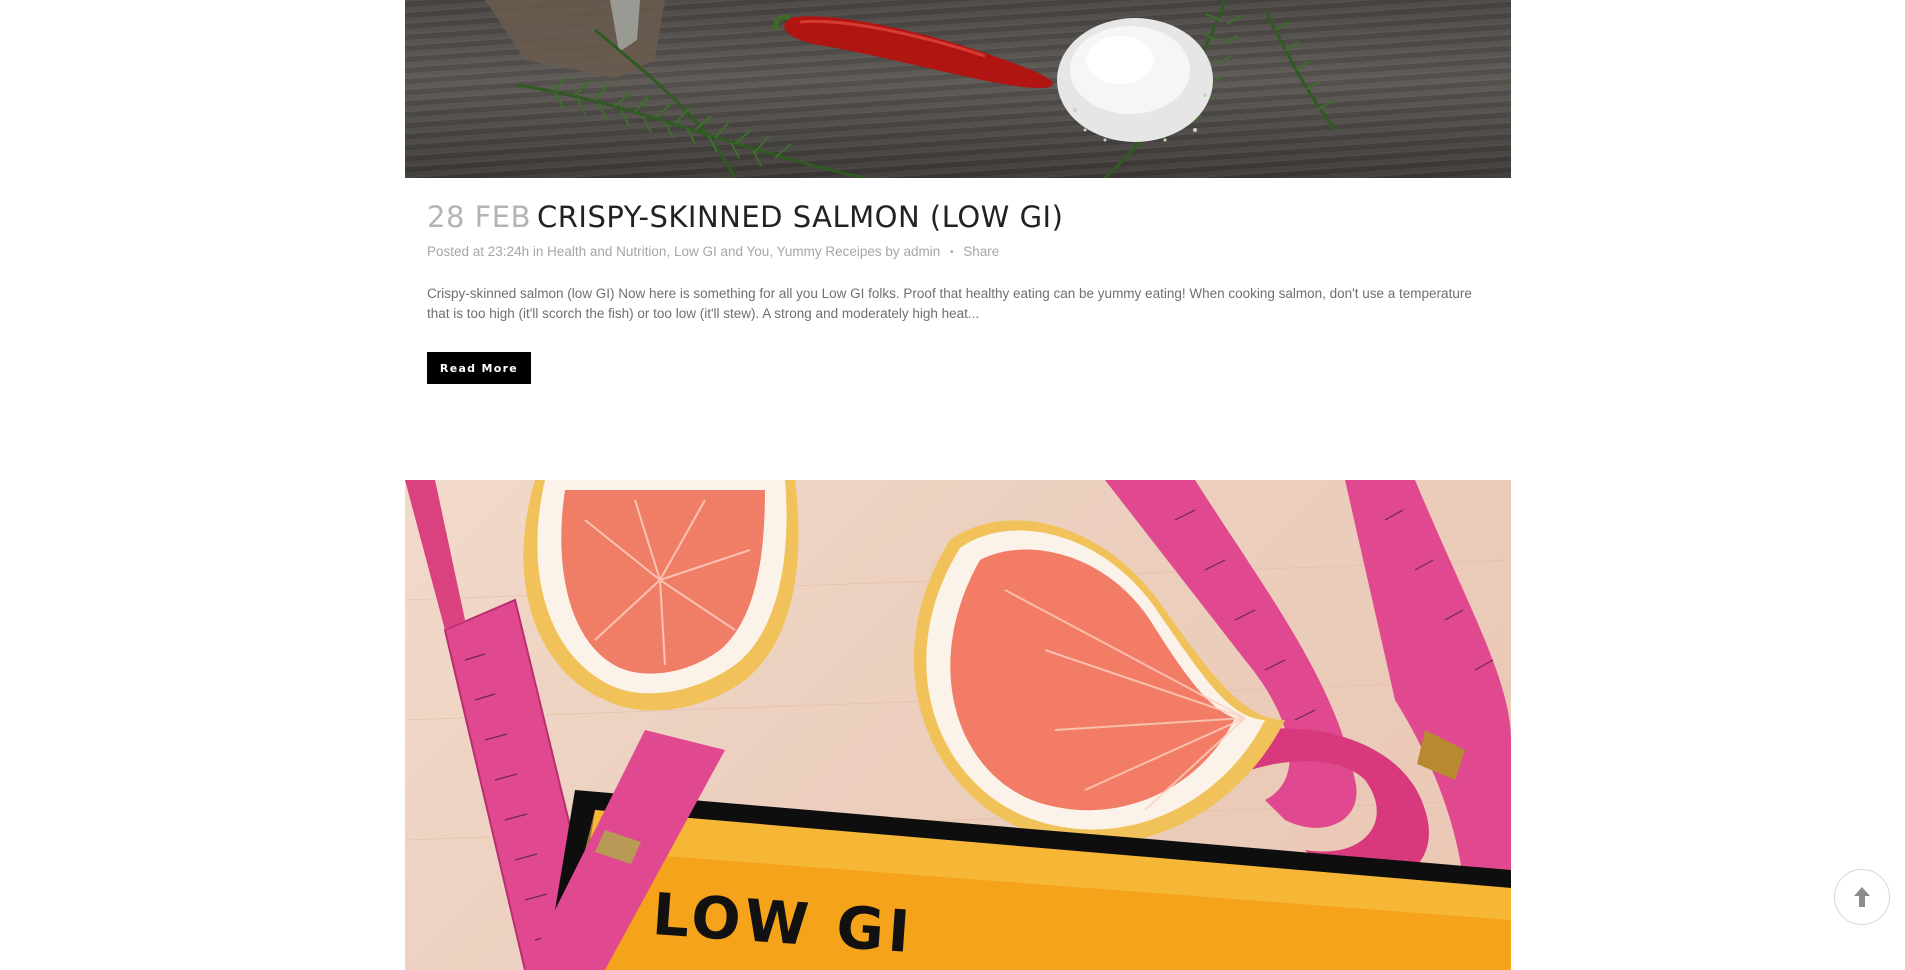 The height and width of the screenshot is (970, 1905). Describe the element at coordinates (479, 217) in the screenshot. I see `post-date: 28 FEB` at that location.